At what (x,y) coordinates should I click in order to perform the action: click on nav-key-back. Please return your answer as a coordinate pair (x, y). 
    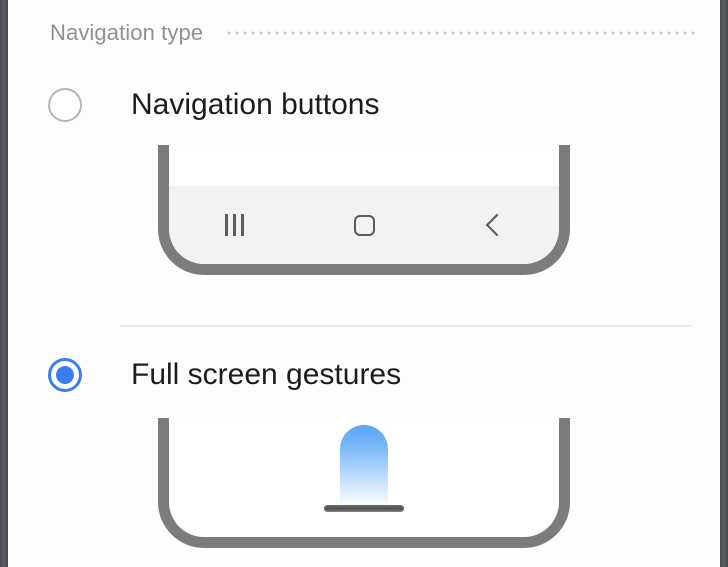
    Looking at the image, I should click on (494, 225).